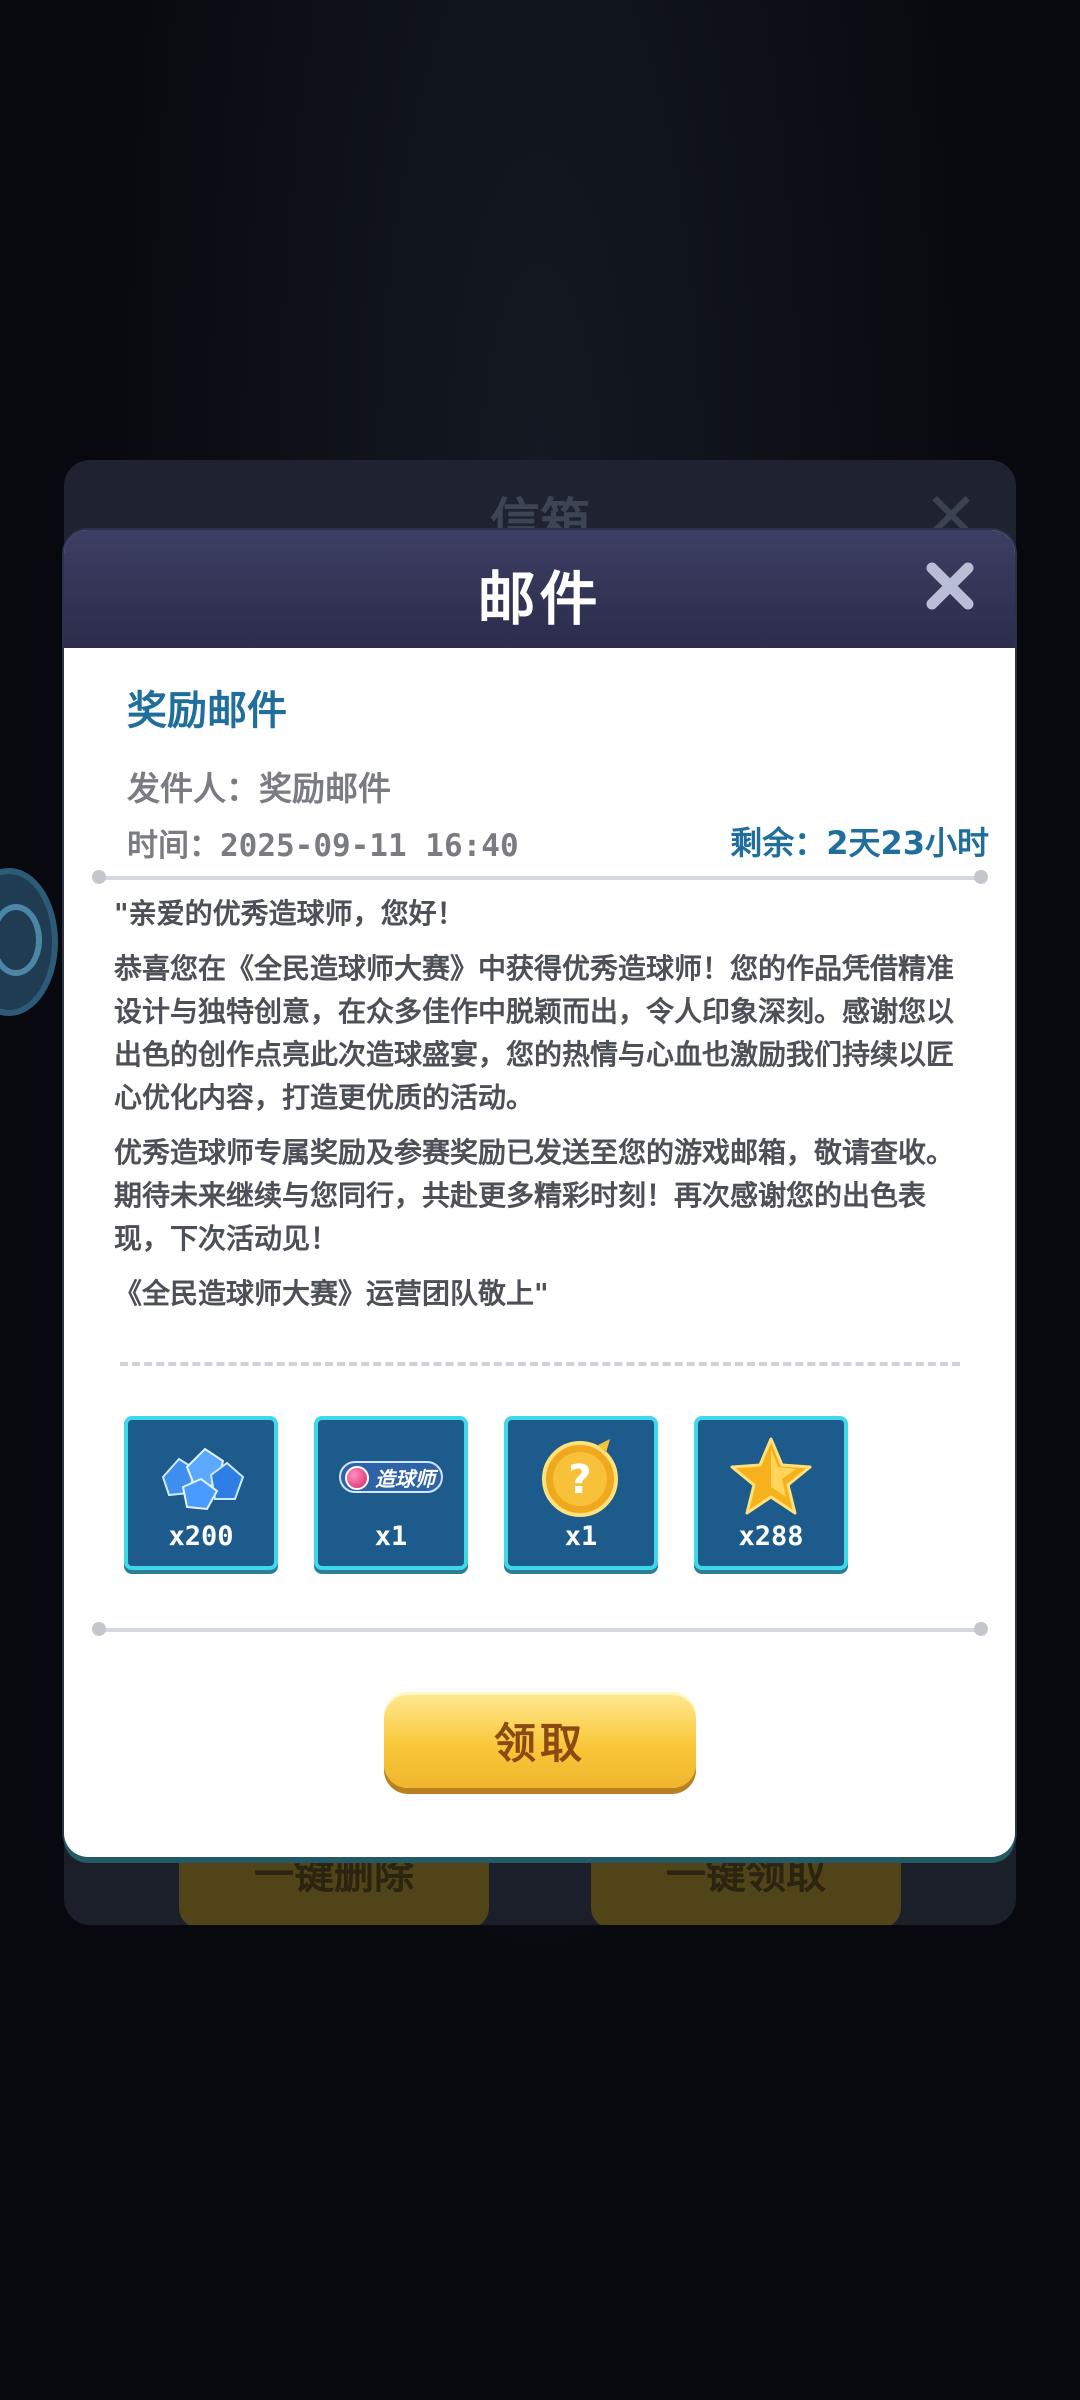  I want to click on reward-item: x200, so click(201, 1493).